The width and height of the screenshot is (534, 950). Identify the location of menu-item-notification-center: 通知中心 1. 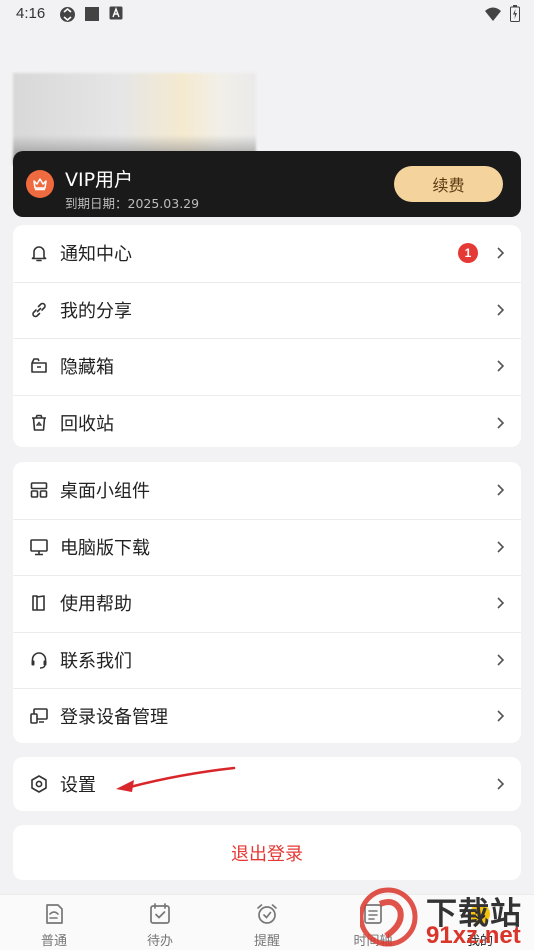
(267, 253).